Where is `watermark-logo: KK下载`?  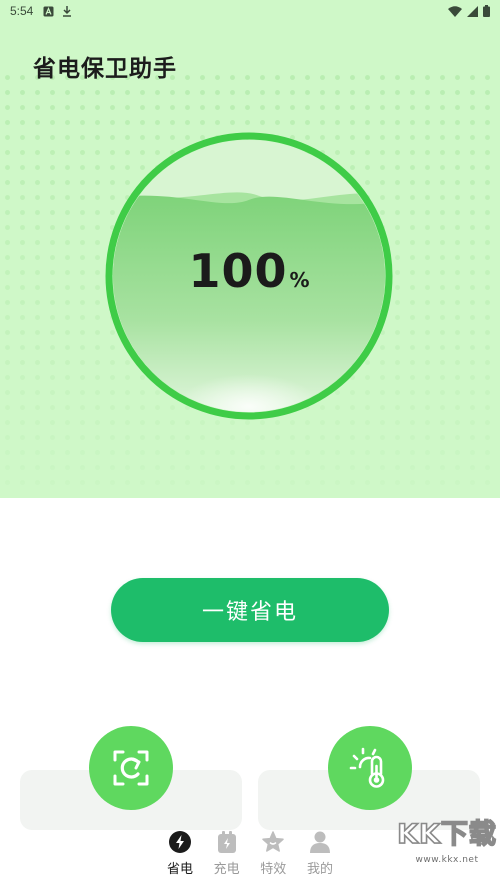
watermark-logo: KK下载 is located at coordinates (446, 834).